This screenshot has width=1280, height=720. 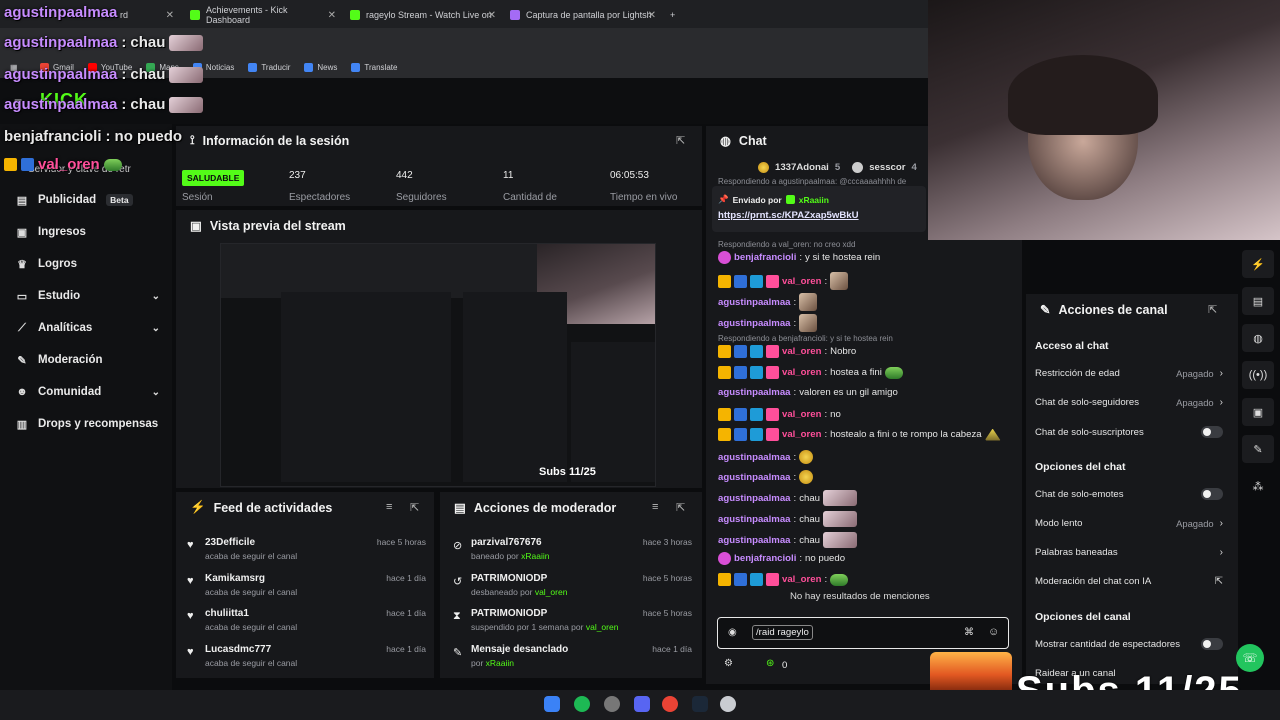 What do you see at coordinates (993, 632) in the screenshot?
I see `emoji-icon: ☺` at bounding box center [993, 632].